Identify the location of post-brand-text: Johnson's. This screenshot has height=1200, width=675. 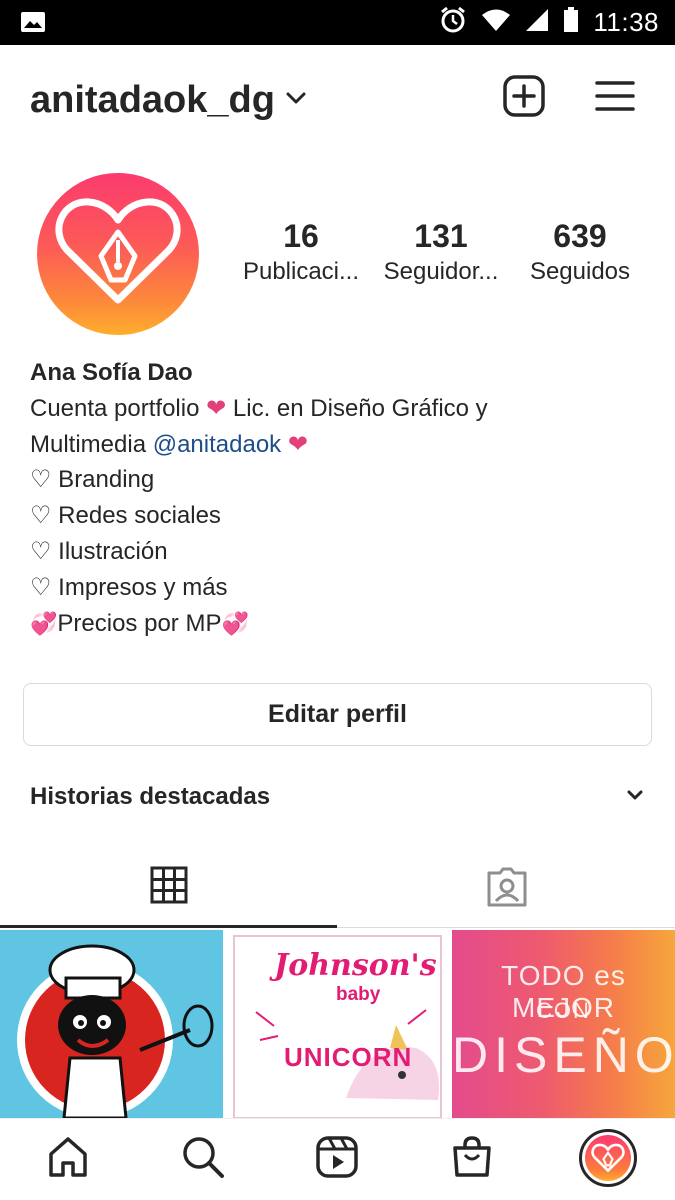
(355, 965).